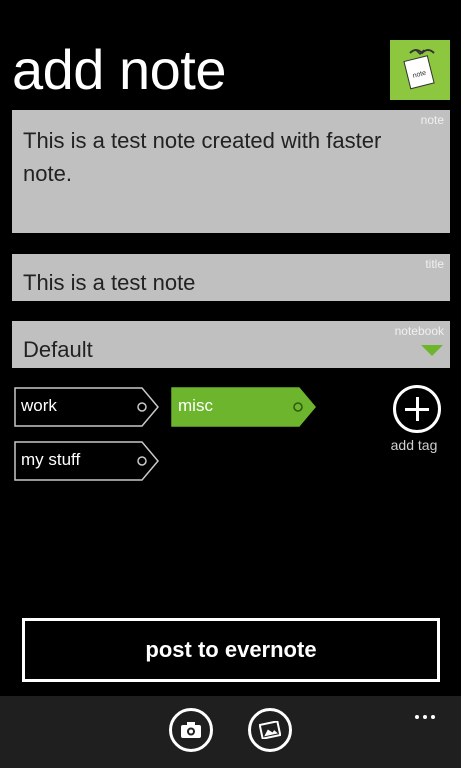 The image size is (461, 768). What do you see at coordinates (231, 650) in the screenshot?
I see `post-to-evernote-button: post to evernote` at bounding box center [231, 650].